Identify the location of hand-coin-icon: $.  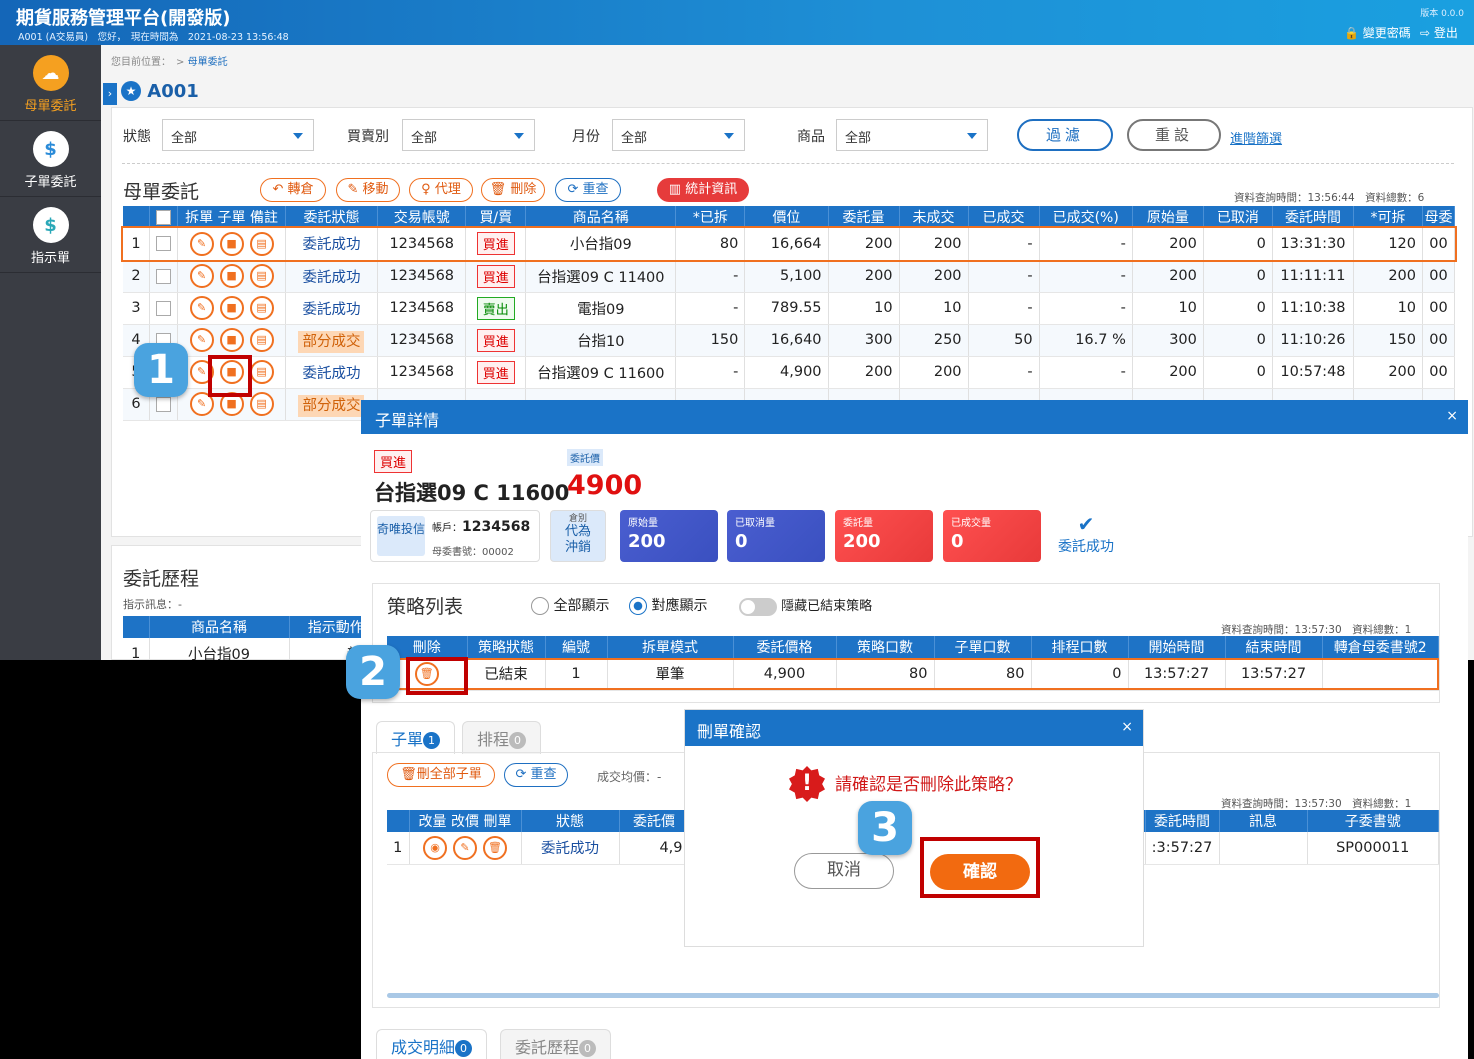
(50, 149).